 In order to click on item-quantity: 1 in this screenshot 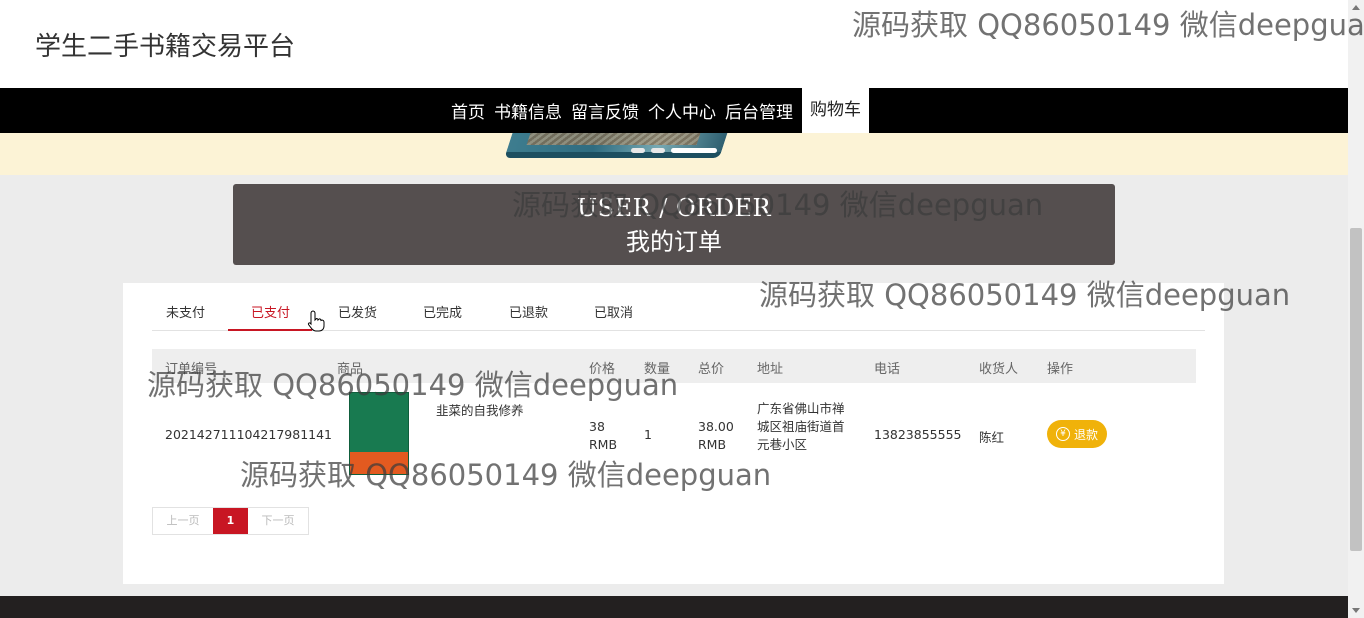, I will do `click(648, 434)`.